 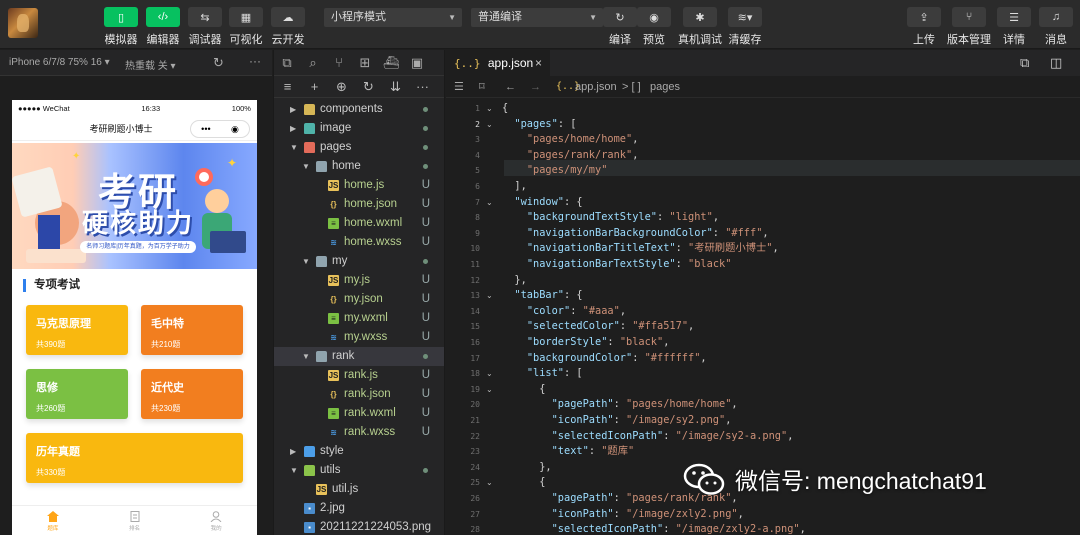 I want to click on file-tree-row: ▼ my, so click(x=359, y=261).